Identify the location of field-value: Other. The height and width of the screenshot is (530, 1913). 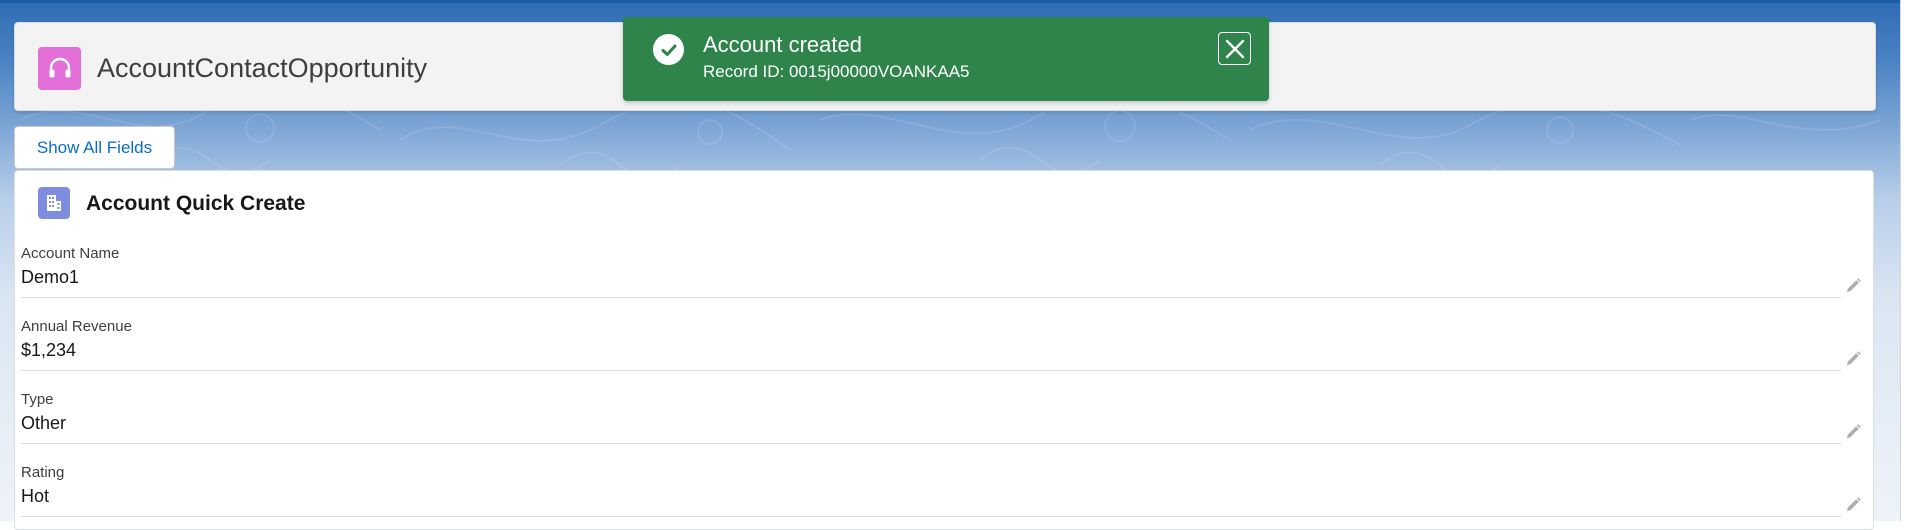
(44, 423).